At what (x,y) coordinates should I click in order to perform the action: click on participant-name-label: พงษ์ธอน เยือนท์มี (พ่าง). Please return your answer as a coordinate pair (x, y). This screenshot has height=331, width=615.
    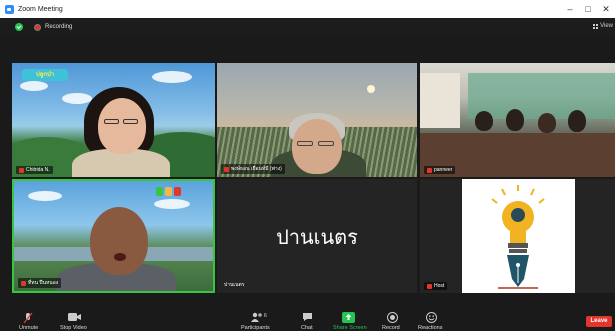
    Looking at the image, I should click on (253, 169).